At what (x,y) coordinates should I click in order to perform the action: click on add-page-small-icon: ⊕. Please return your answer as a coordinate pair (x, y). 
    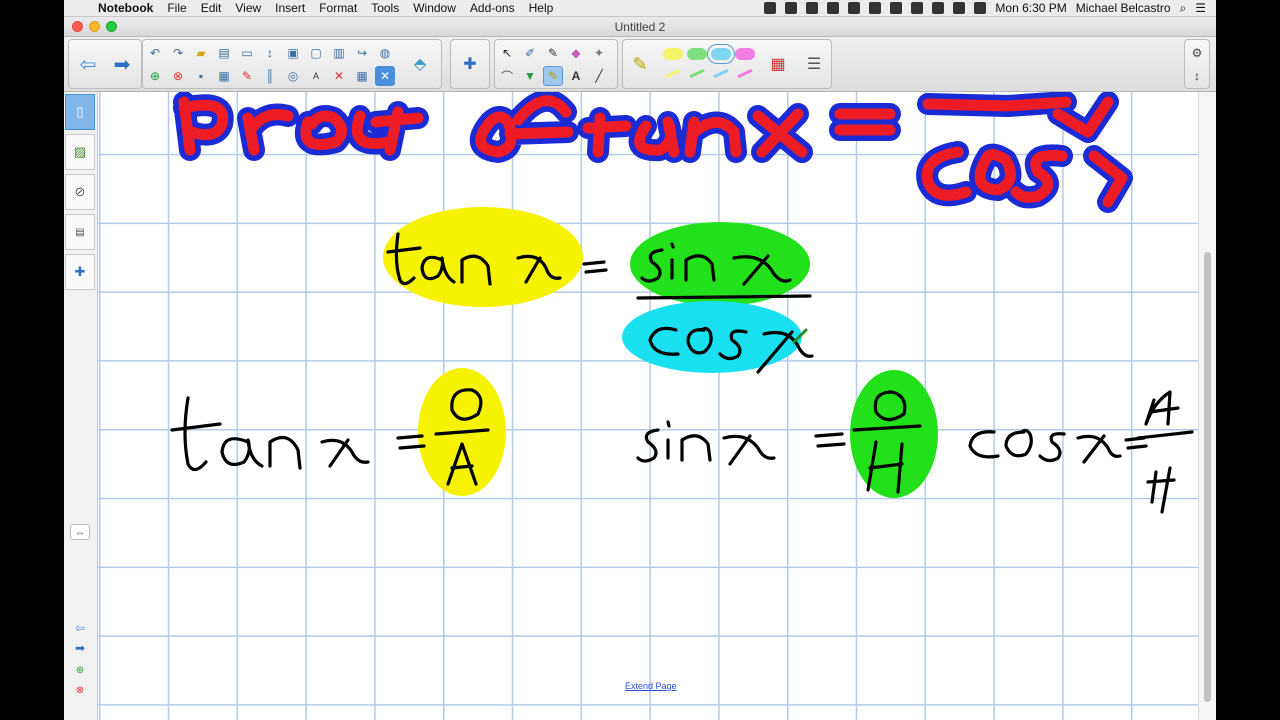
    Looking at the image, I should click on (80, 670).